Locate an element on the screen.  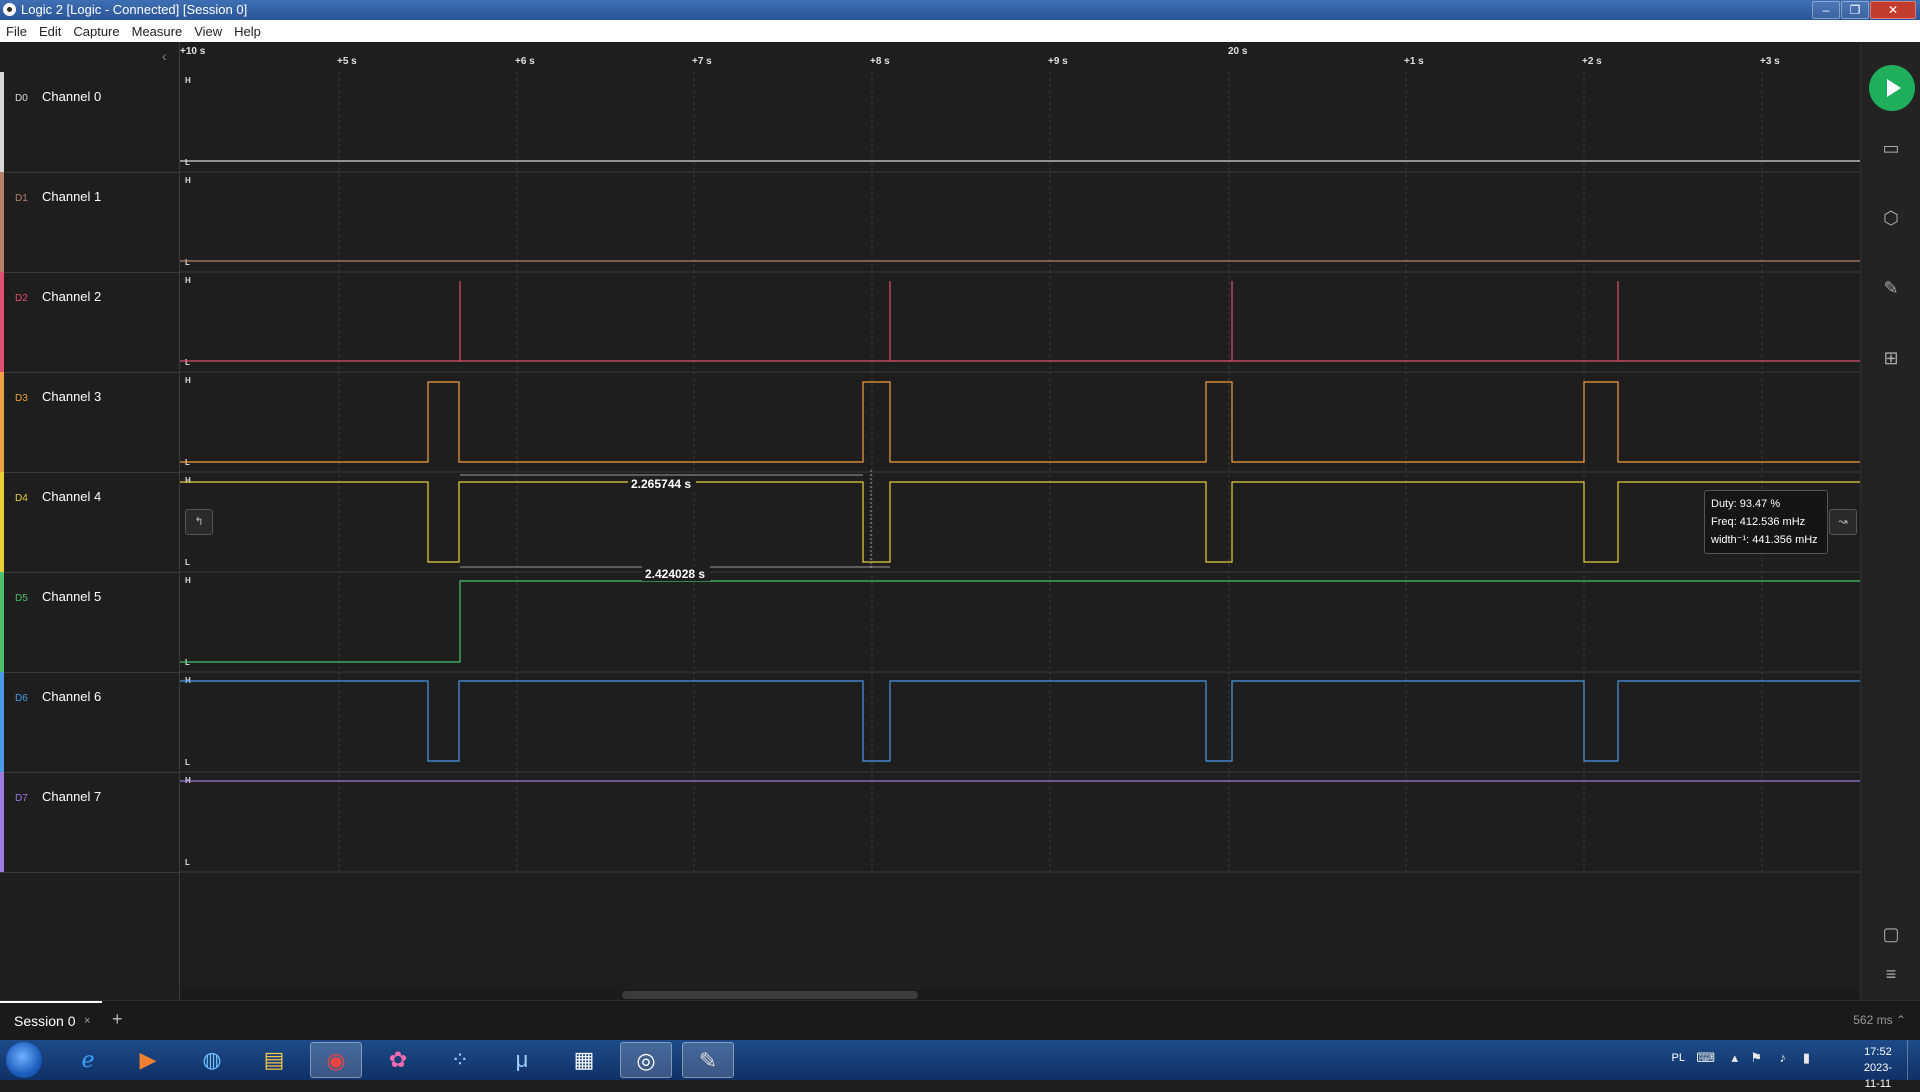
width-readout: width⁻¹: 441.356 mHz is located at coordinates (1764, 540).